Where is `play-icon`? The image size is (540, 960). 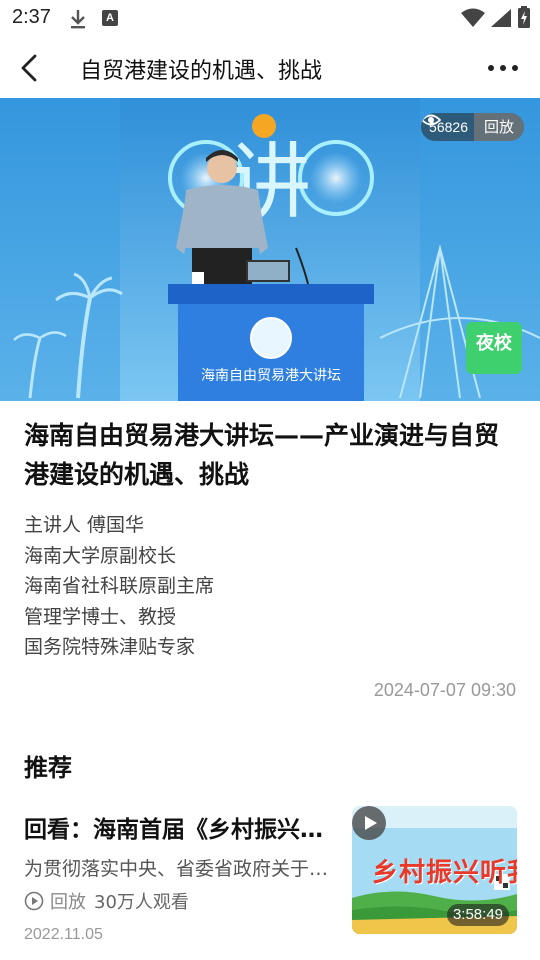
play-icon is located at coordinates (369, 823).